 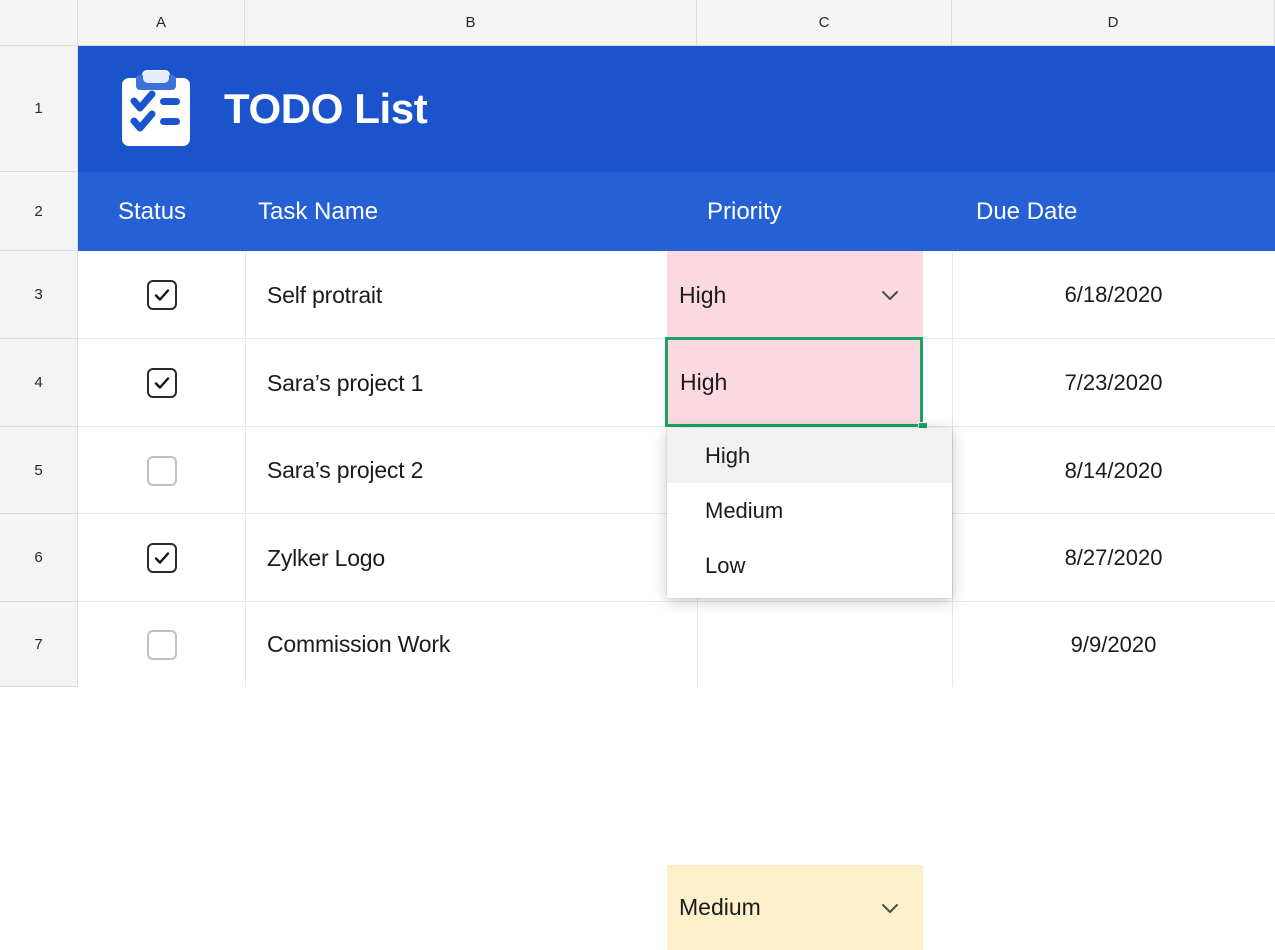 I want to click on status-checkbox-cell-row5, so click(x=161, y=644).